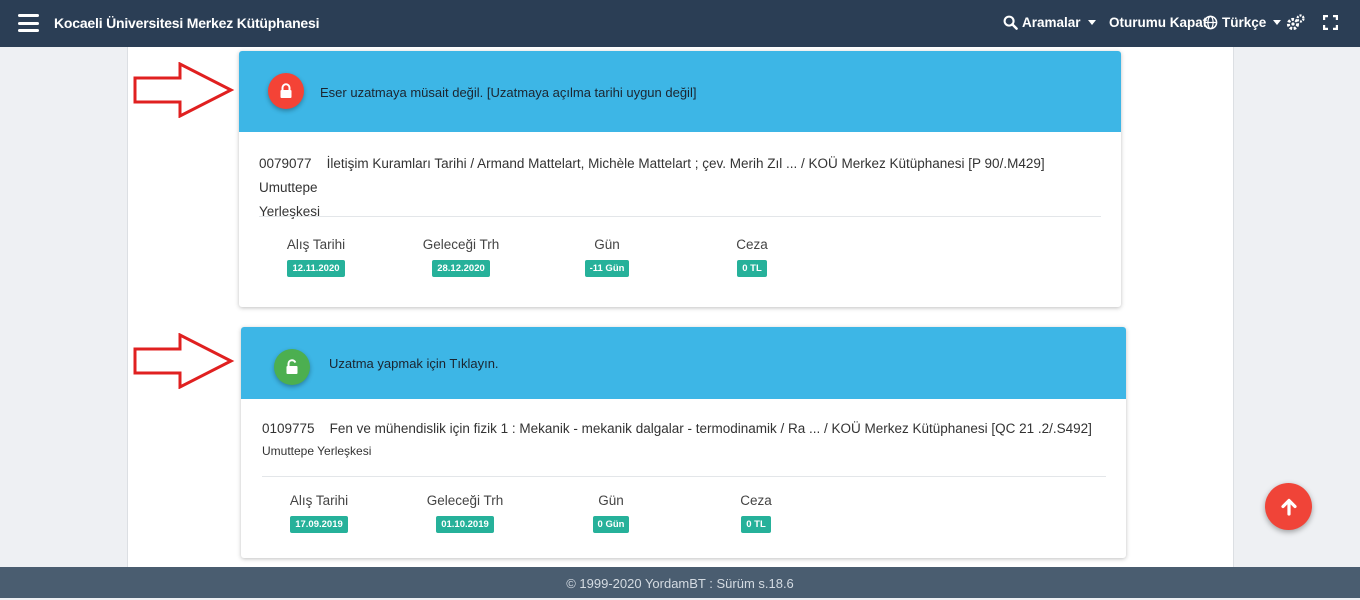  I want to click on renew-text: Uzatma yapmak için Tıklayın., so click(414, 363).